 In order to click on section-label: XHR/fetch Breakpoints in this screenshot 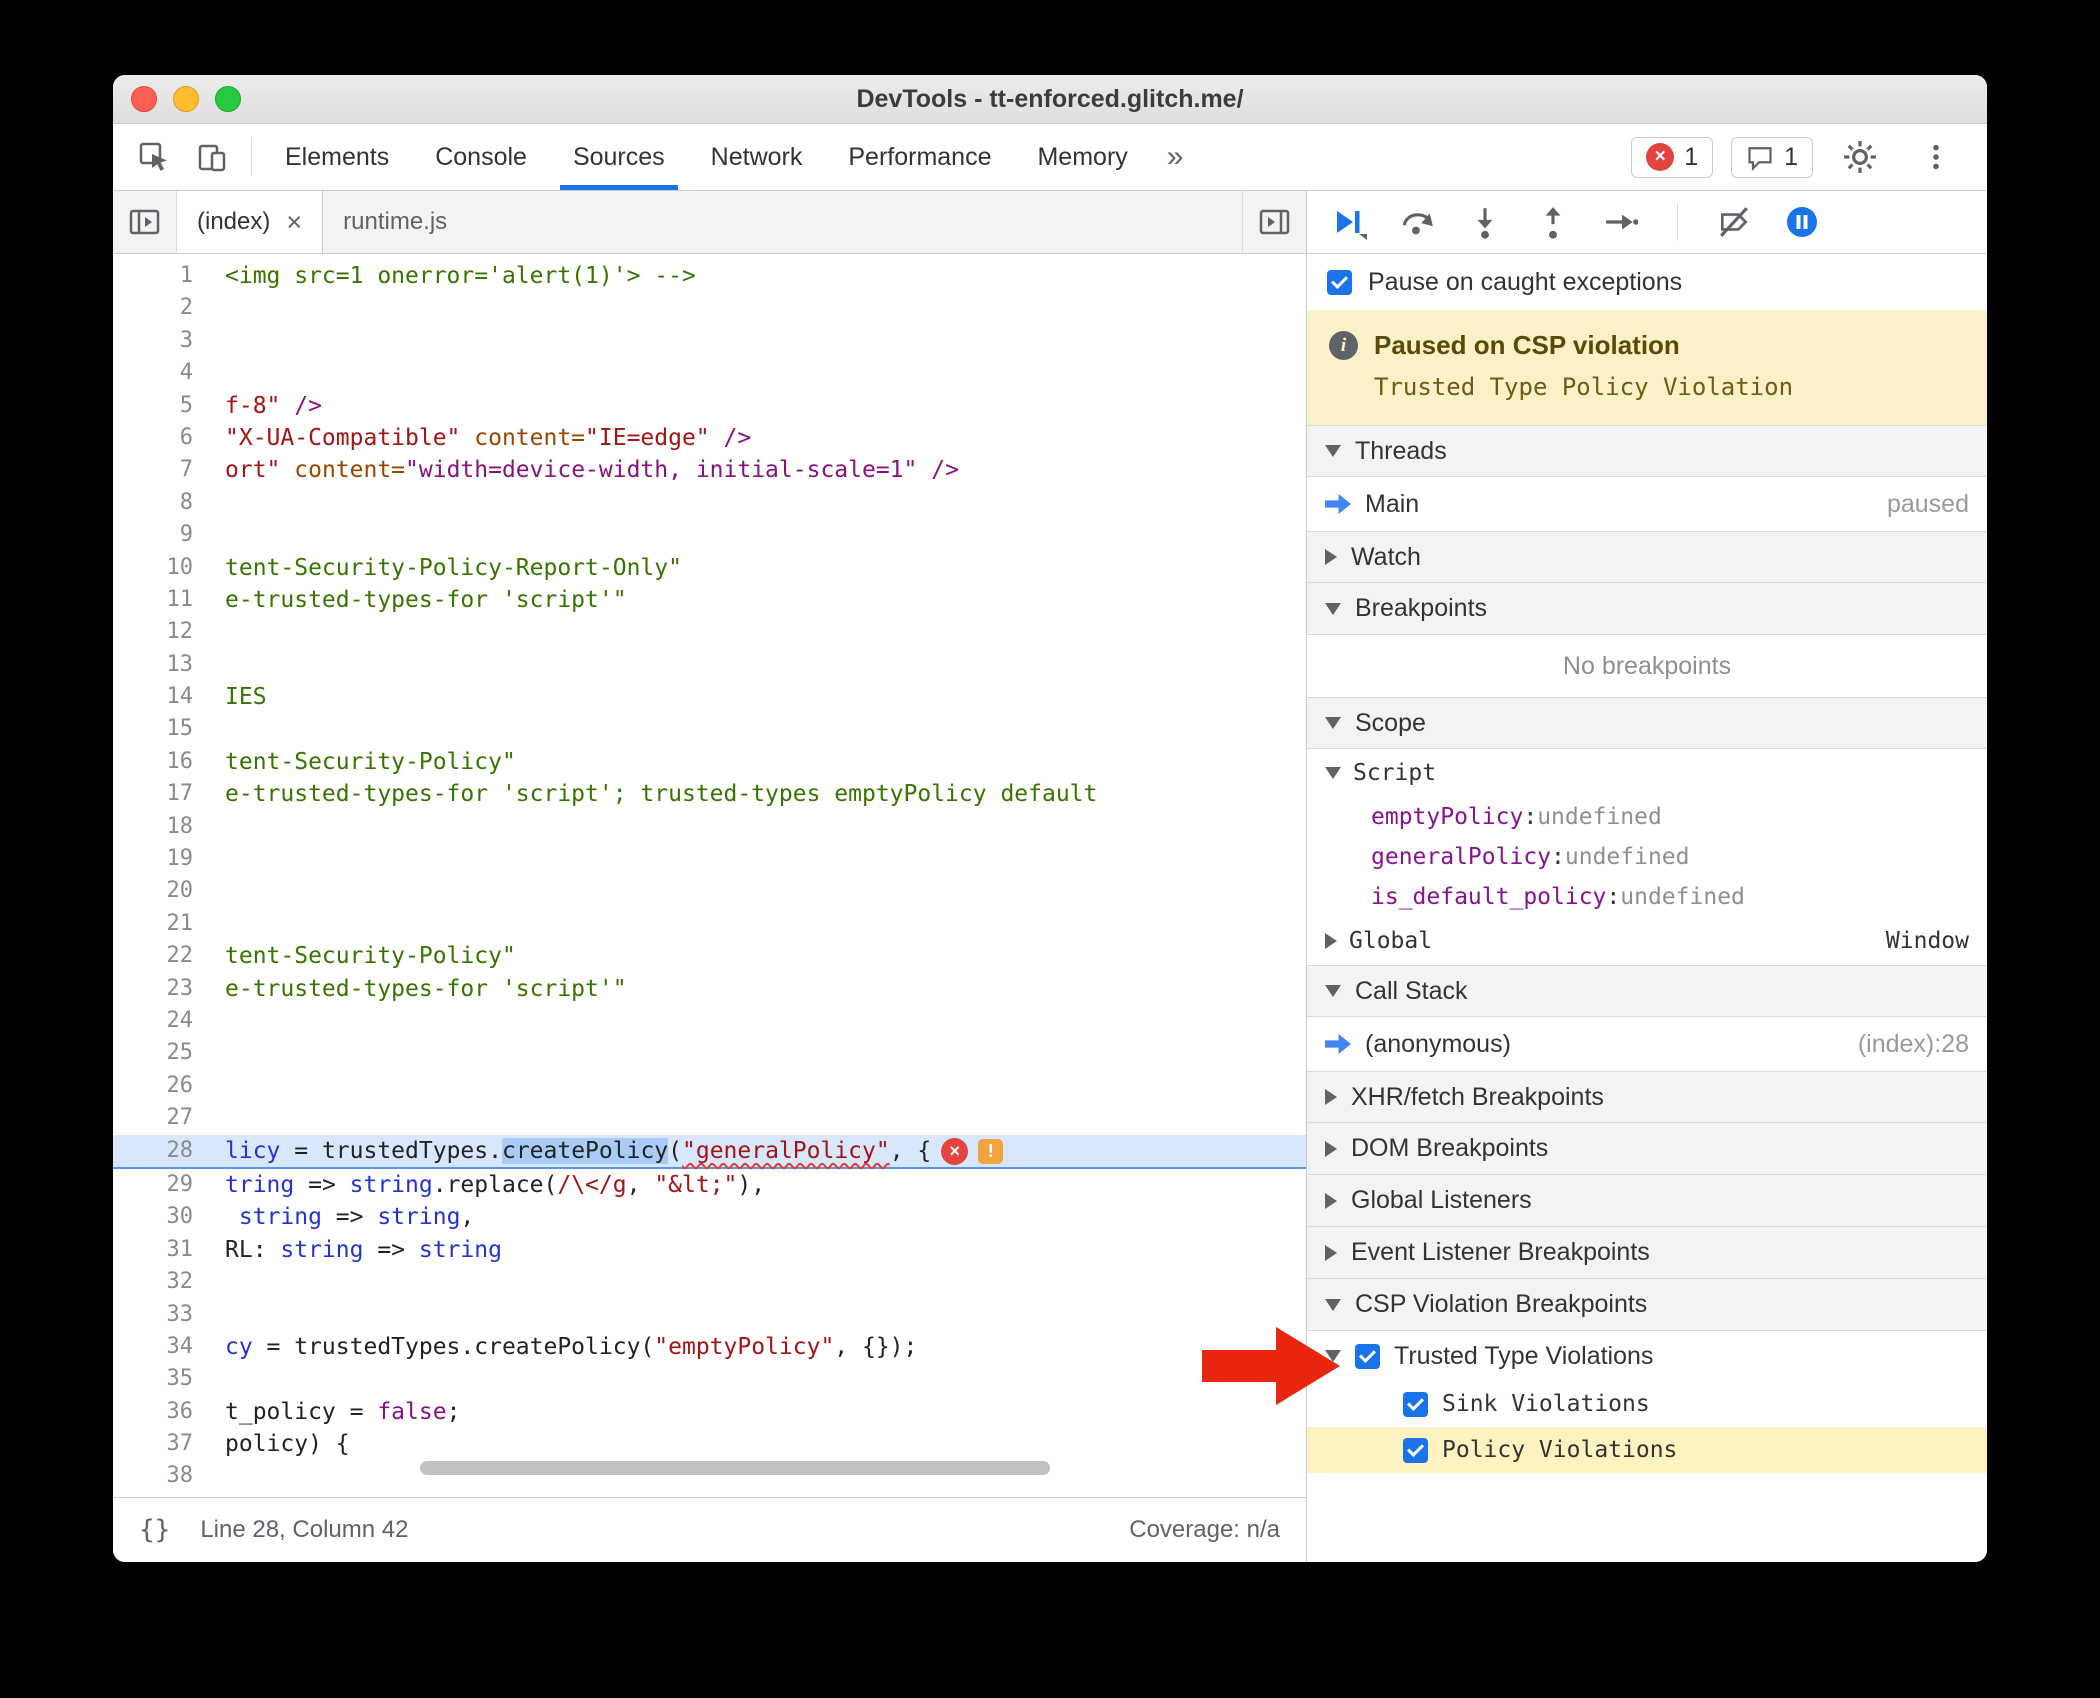, I will do `click(1477, 1096)`.